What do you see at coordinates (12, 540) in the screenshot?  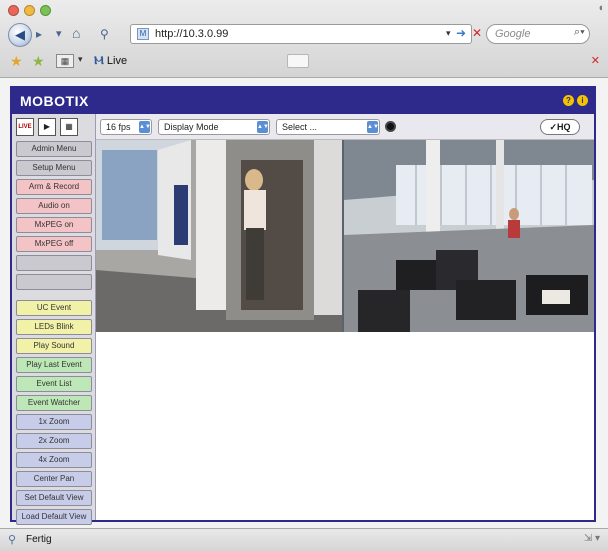 I see `status-globe-icon: ⚲` at bounding box center [12, 540].